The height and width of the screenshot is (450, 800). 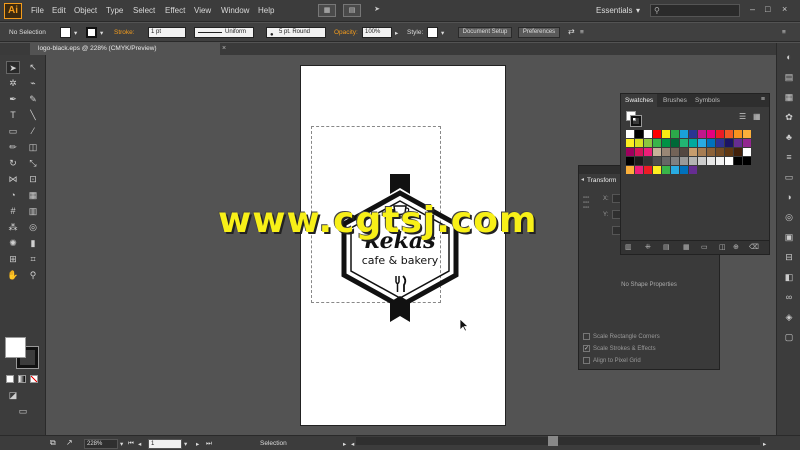 What do you see at coordinates (539, 32) in the screenshot?
I see `preferences-button: Preferences` at bounding box center [539, 32].